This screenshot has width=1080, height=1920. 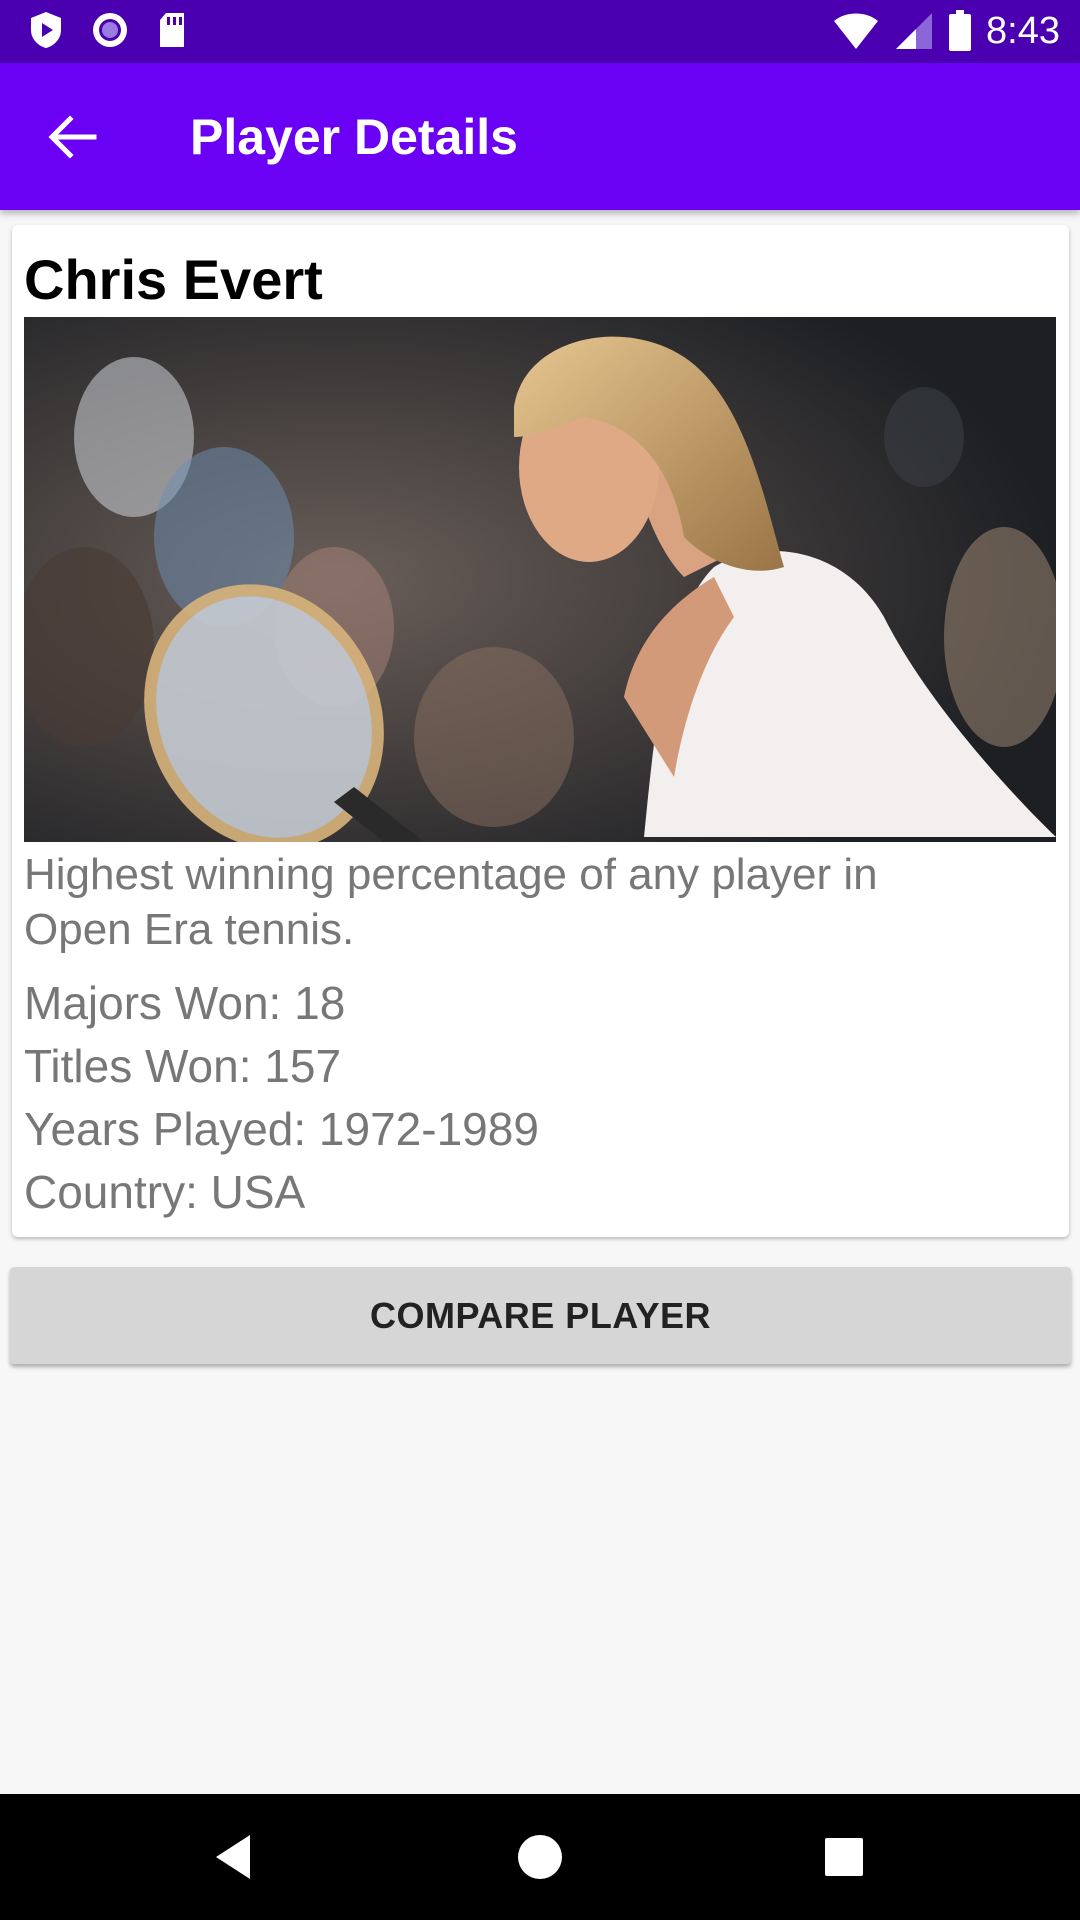 I want to click on back-button, so click(x=72, y=137).